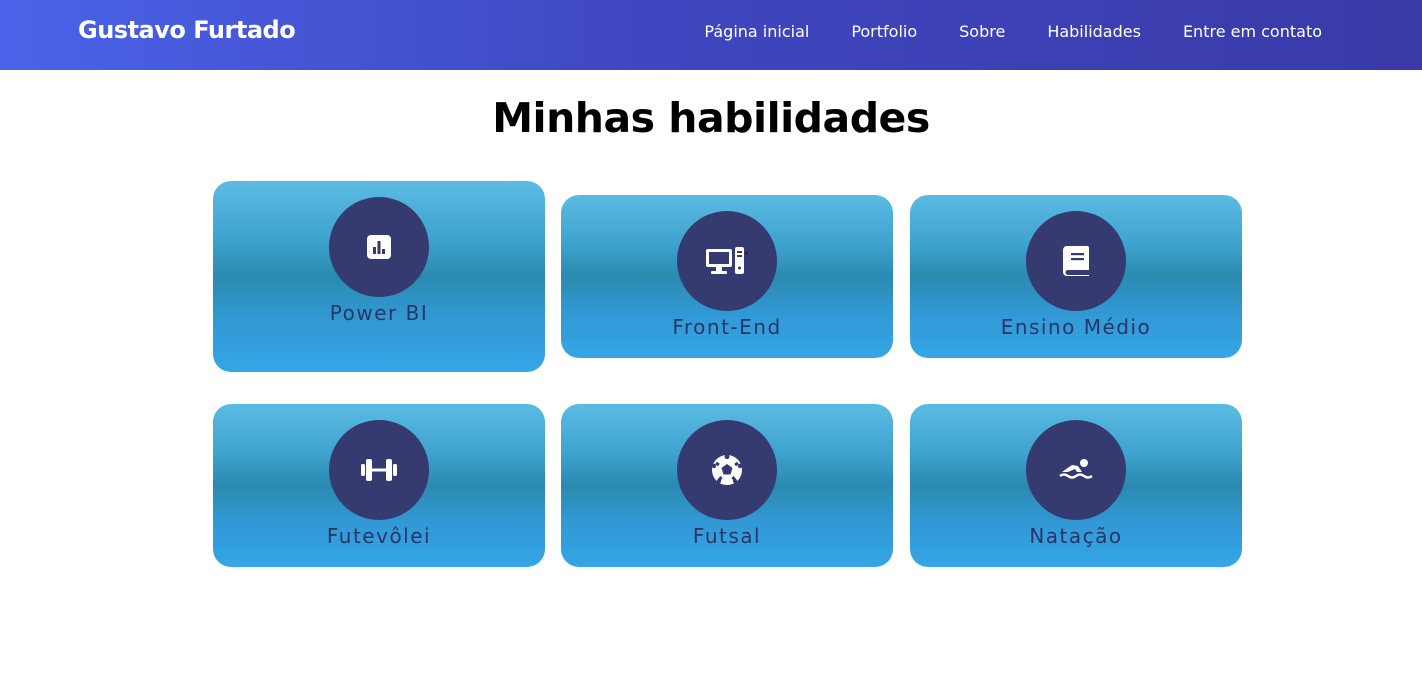 This screenshot has height=677, width=1422. Describe the element at coordinates (379, 536) in the screenshot. I see `skill-label: Futevôlei` at that location.